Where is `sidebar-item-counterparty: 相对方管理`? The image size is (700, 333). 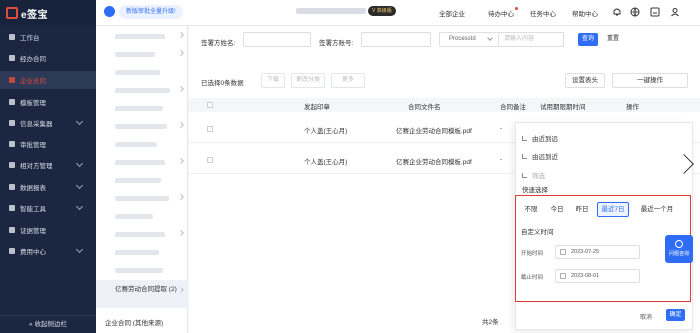 sidebar-item-counterparty: 相对方管理 is located at coordinates (48, 165).